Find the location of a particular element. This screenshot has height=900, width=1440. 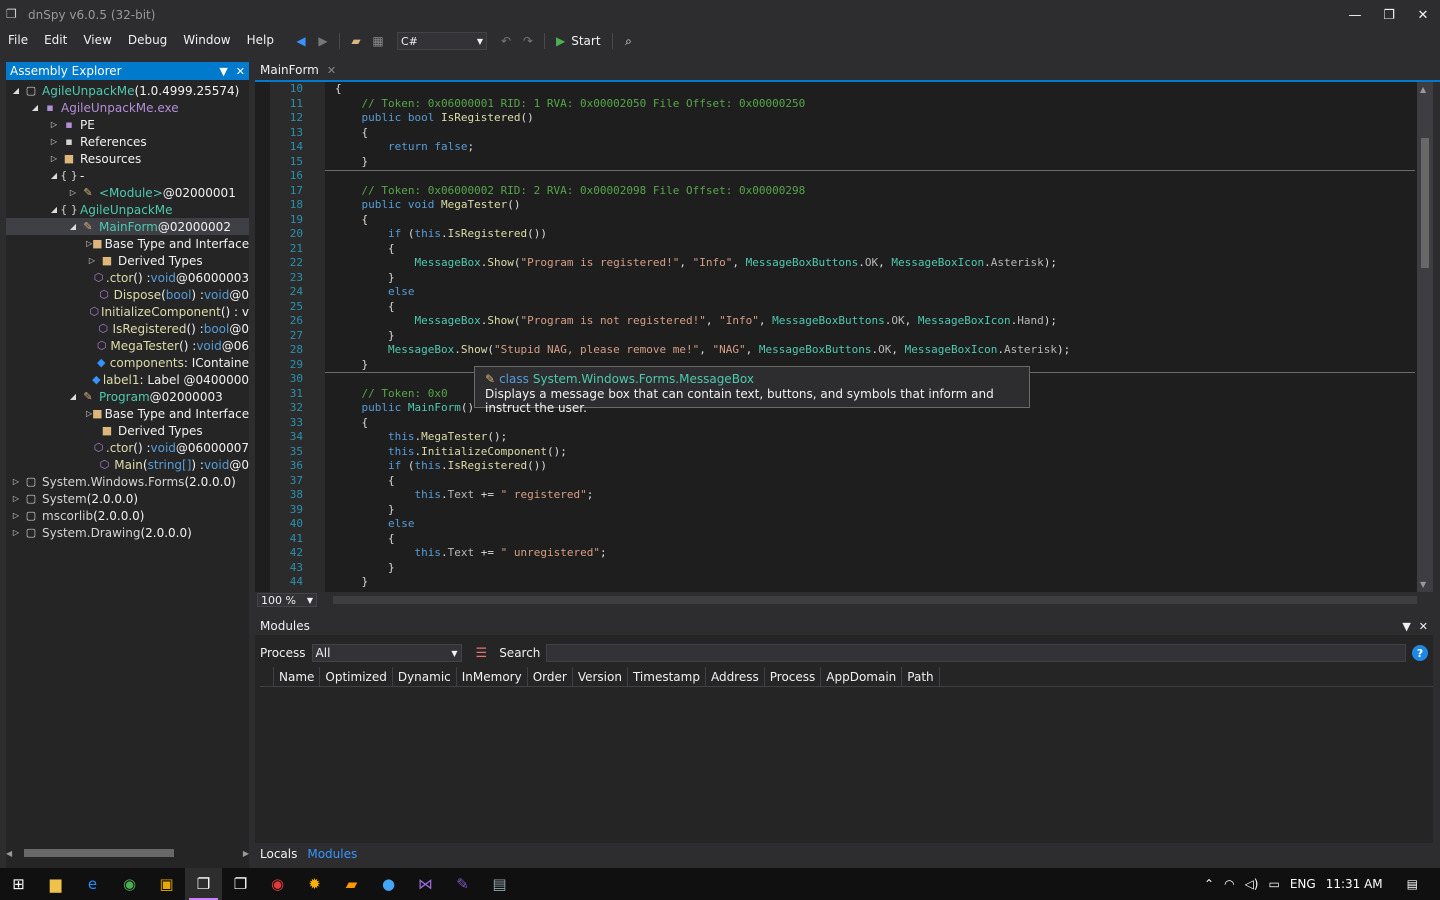

column-header: Optimized is located at coordinates (356, 677).